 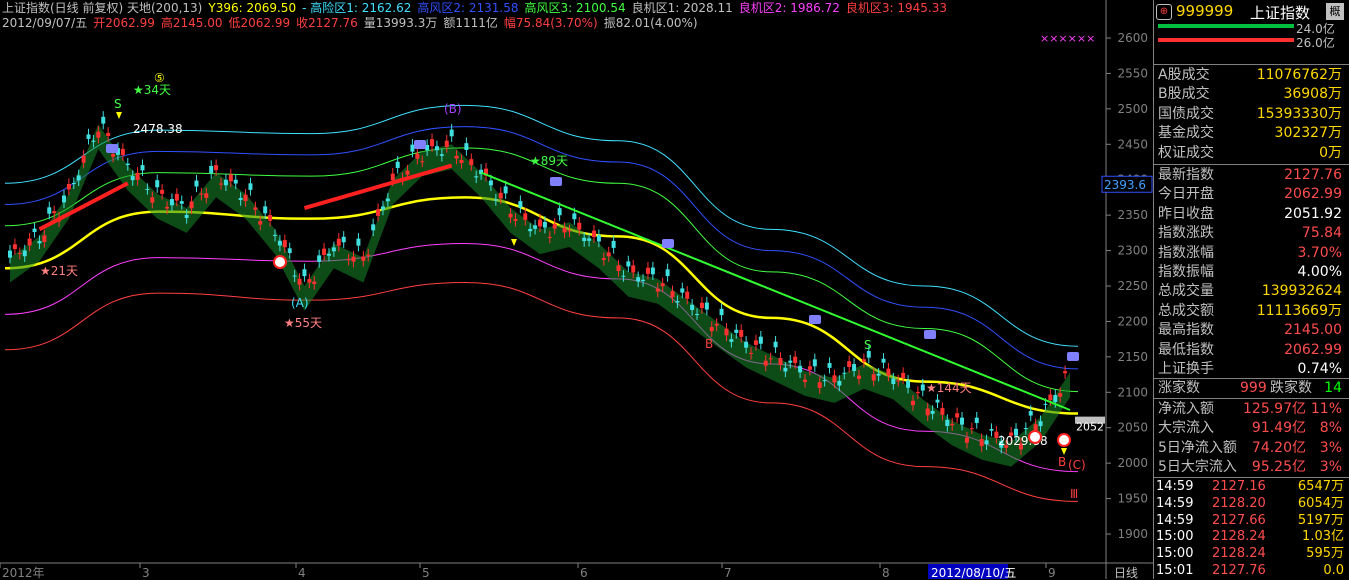 I want to click on y-tick-label: 2000, so click(x=1132, y=463).